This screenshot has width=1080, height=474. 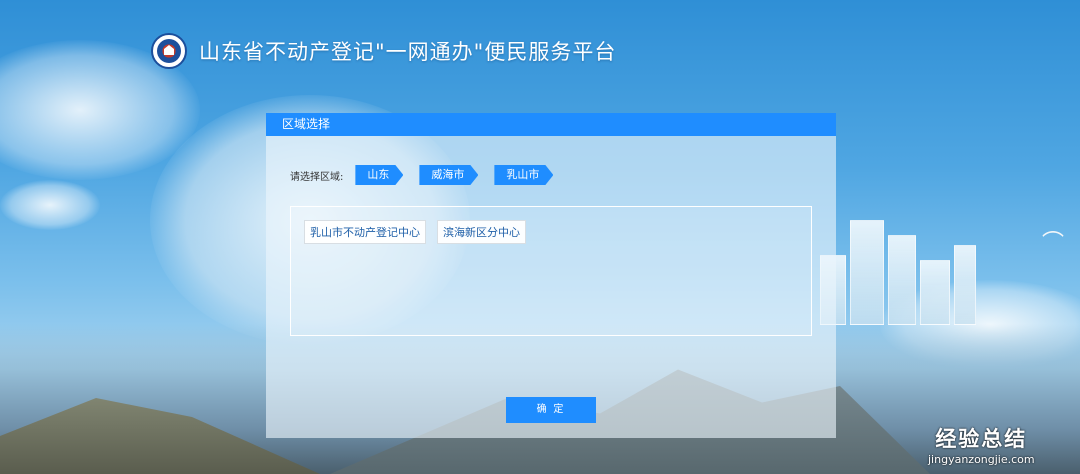 What do you see at coordinates (900, 270) in the screenshot?
I see `background-buildings` at bounding box center [900, 270].